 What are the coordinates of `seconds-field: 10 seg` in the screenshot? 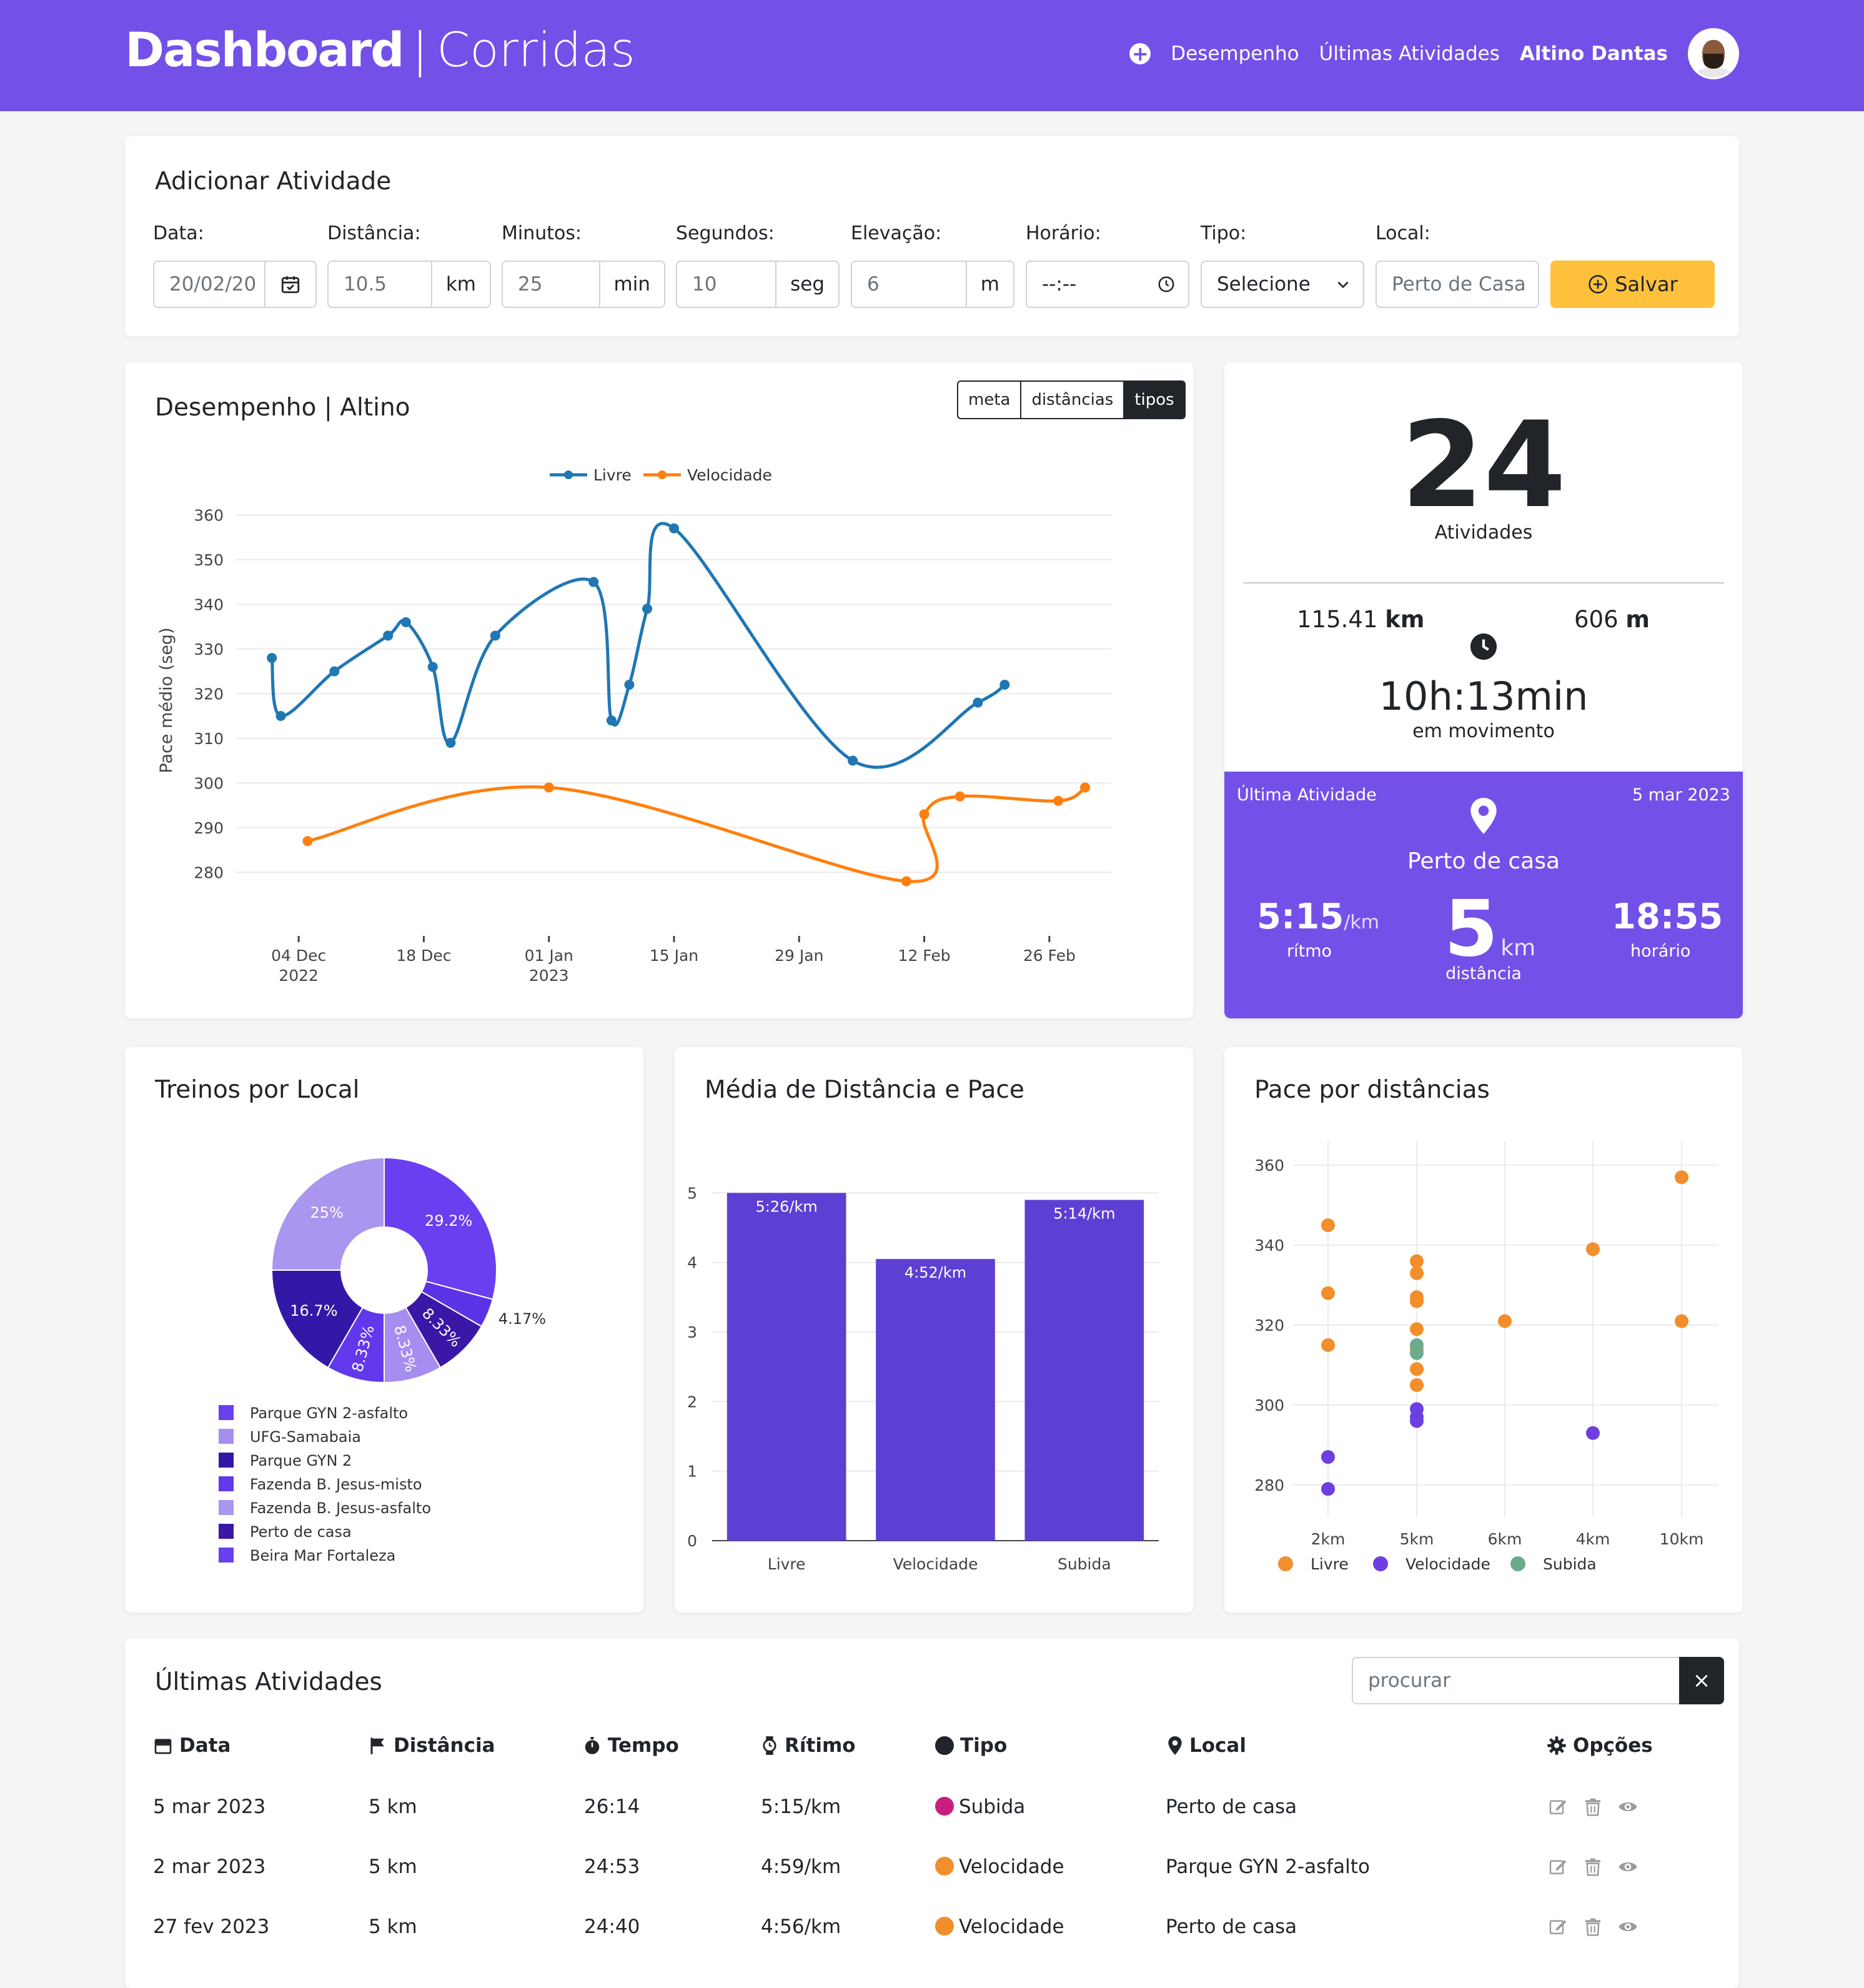 It's located at (758, 285).